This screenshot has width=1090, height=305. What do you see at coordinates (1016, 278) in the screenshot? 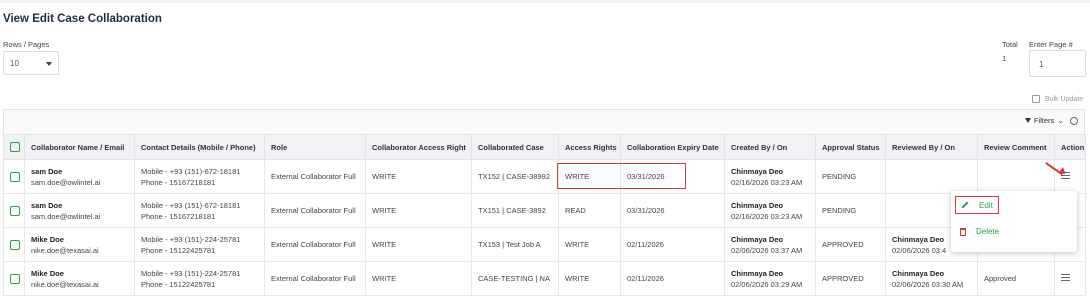
I see `review-comment-cell: Approved` at bounding box center [1016, 278].